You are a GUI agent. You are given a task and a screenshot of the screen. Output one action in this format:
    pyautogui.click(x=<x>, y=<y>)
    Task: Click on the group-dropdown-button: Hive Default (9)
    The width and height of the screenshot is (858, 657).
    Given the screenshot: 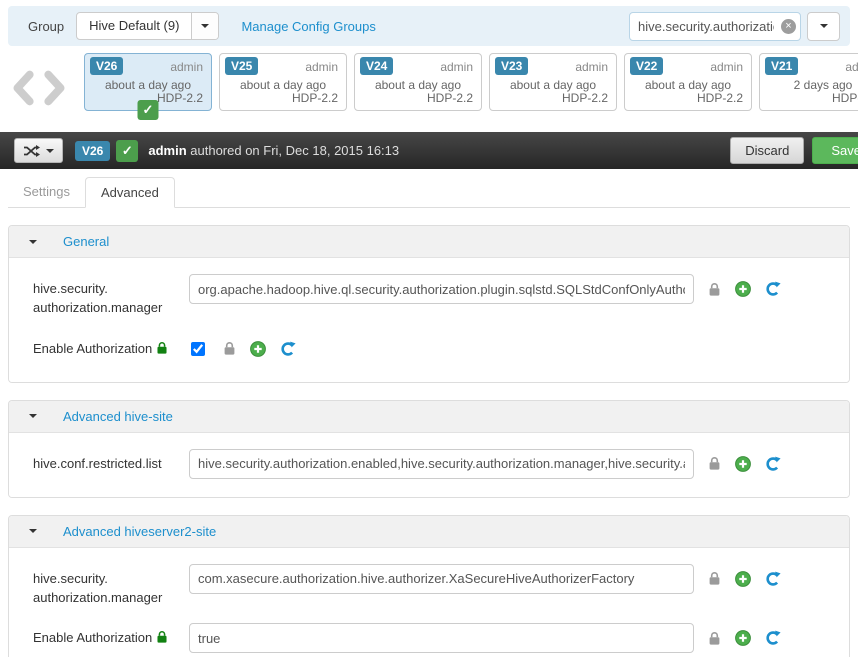 What is the action you would take?
    pyautogui.click(x=148, y=26)
    